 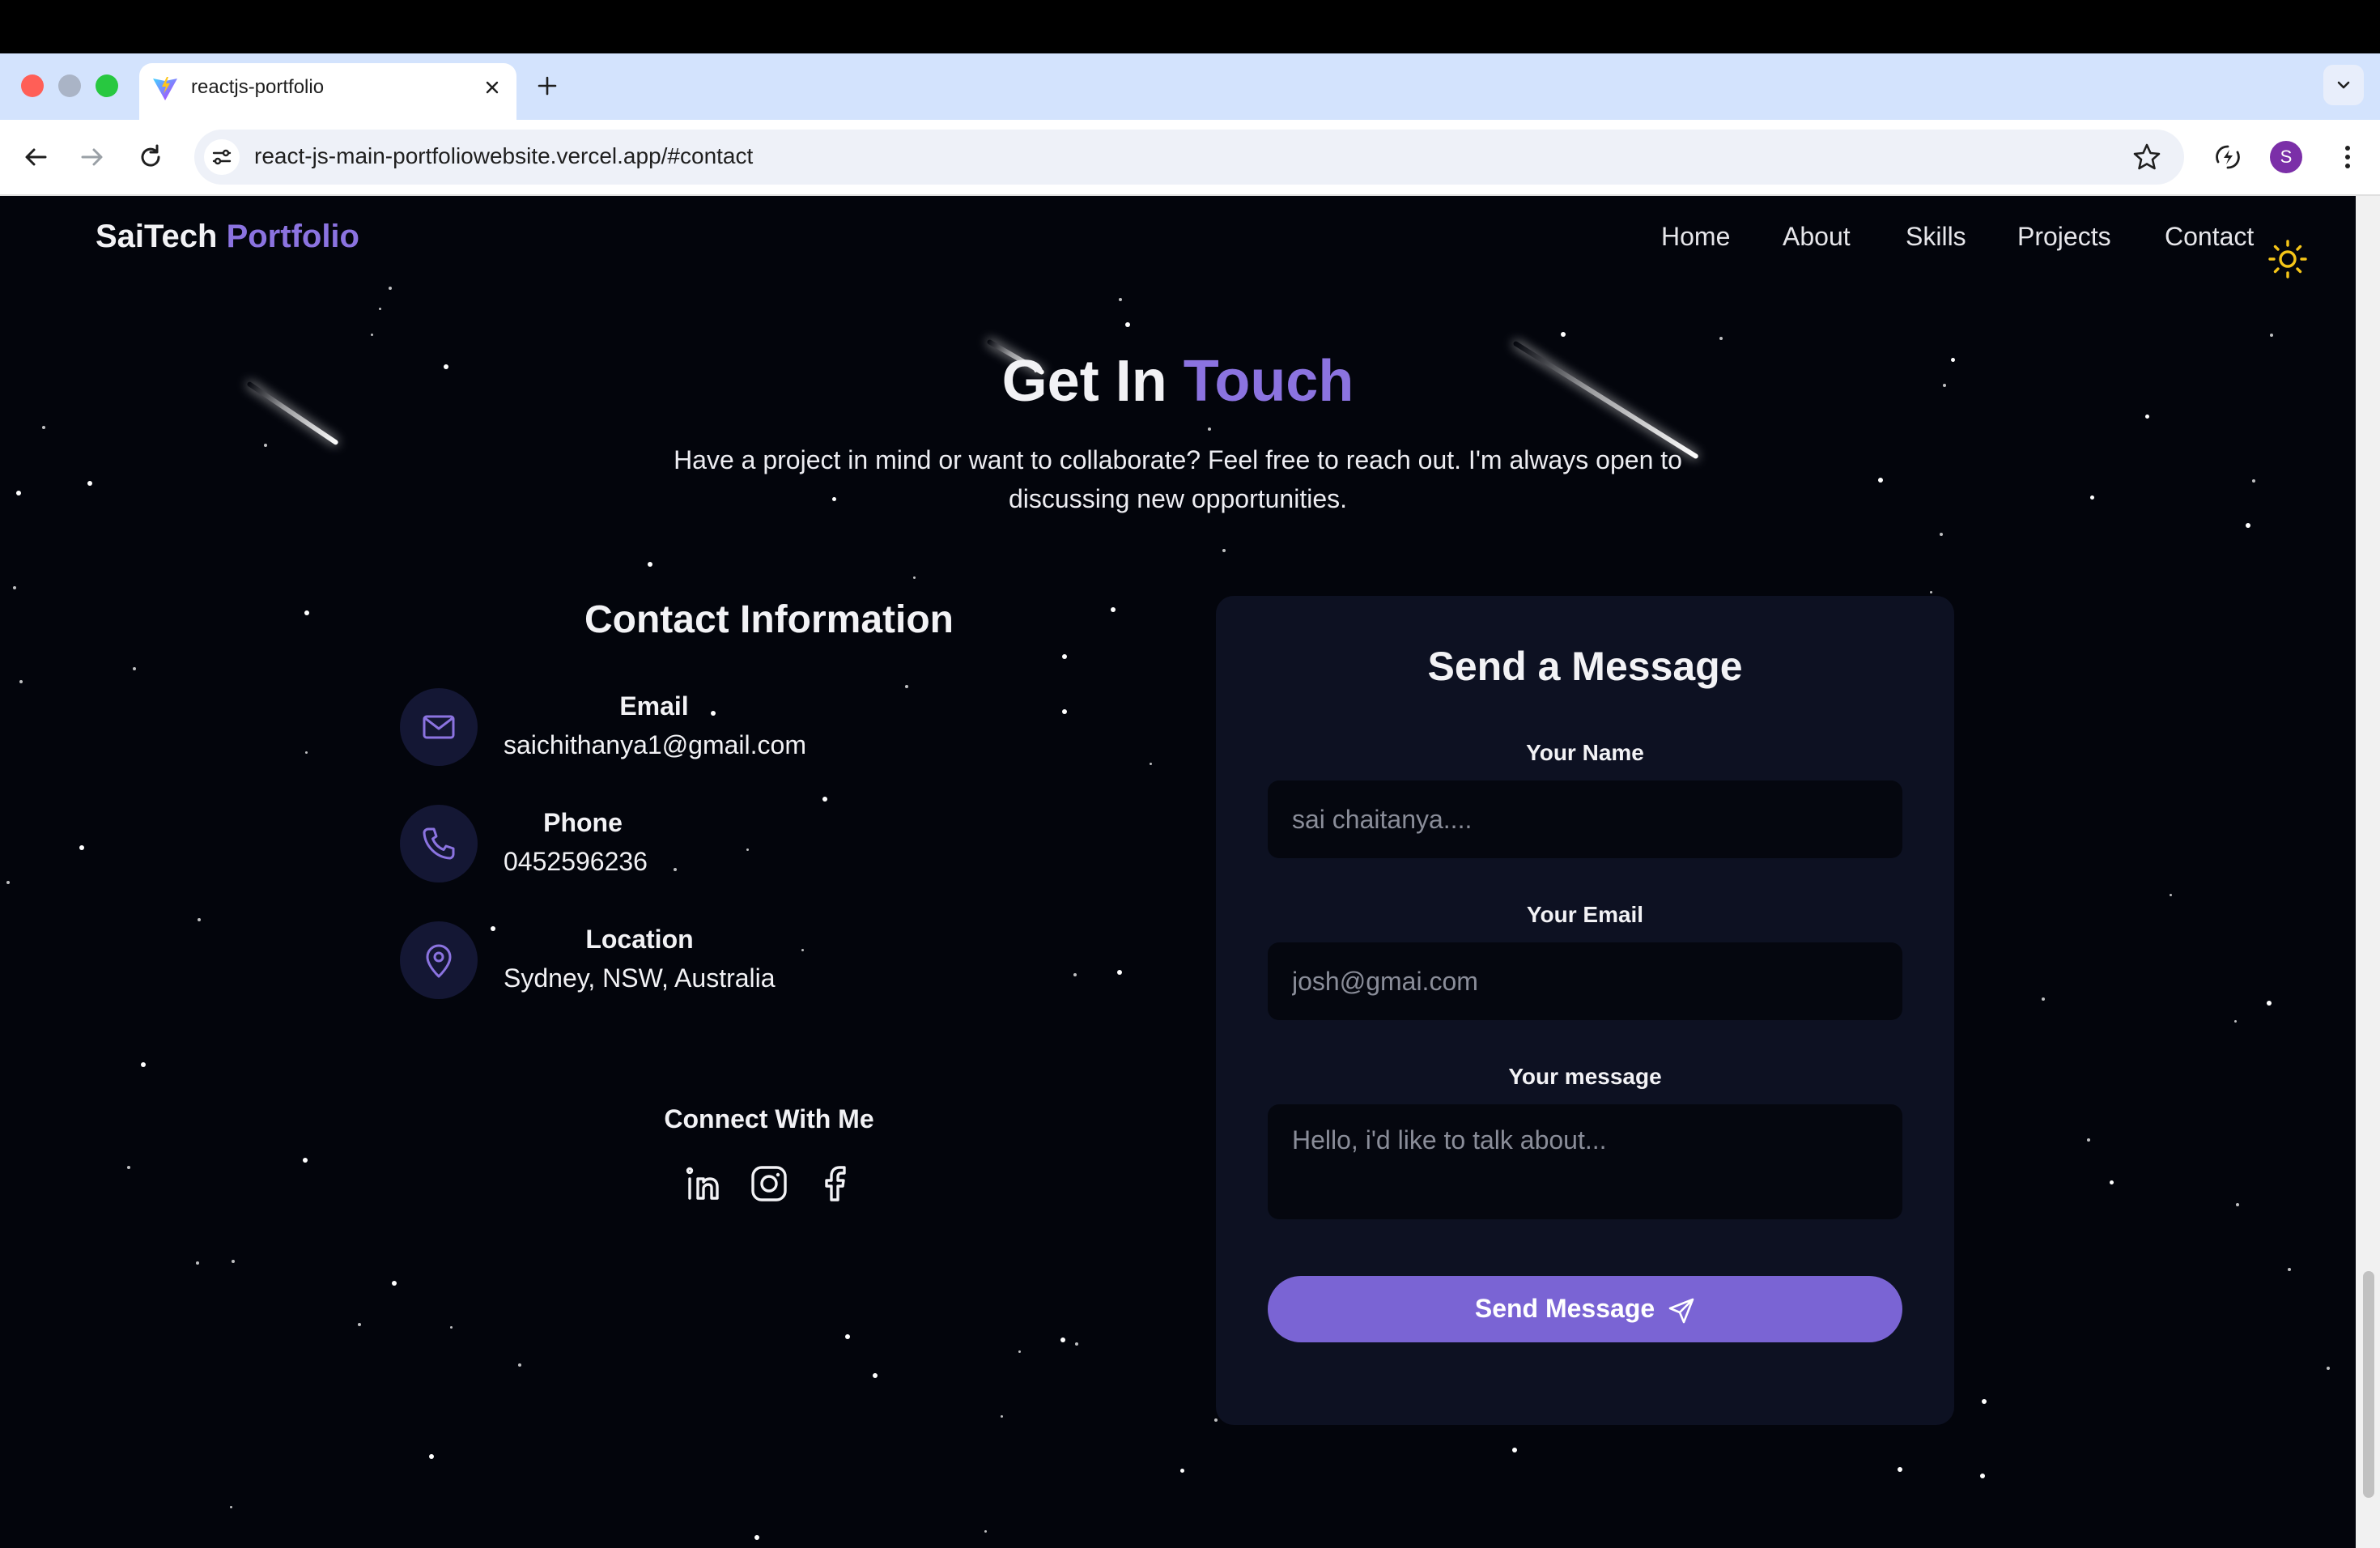 I want to click on name-label: Your Name, so click(x=1585, y=752).